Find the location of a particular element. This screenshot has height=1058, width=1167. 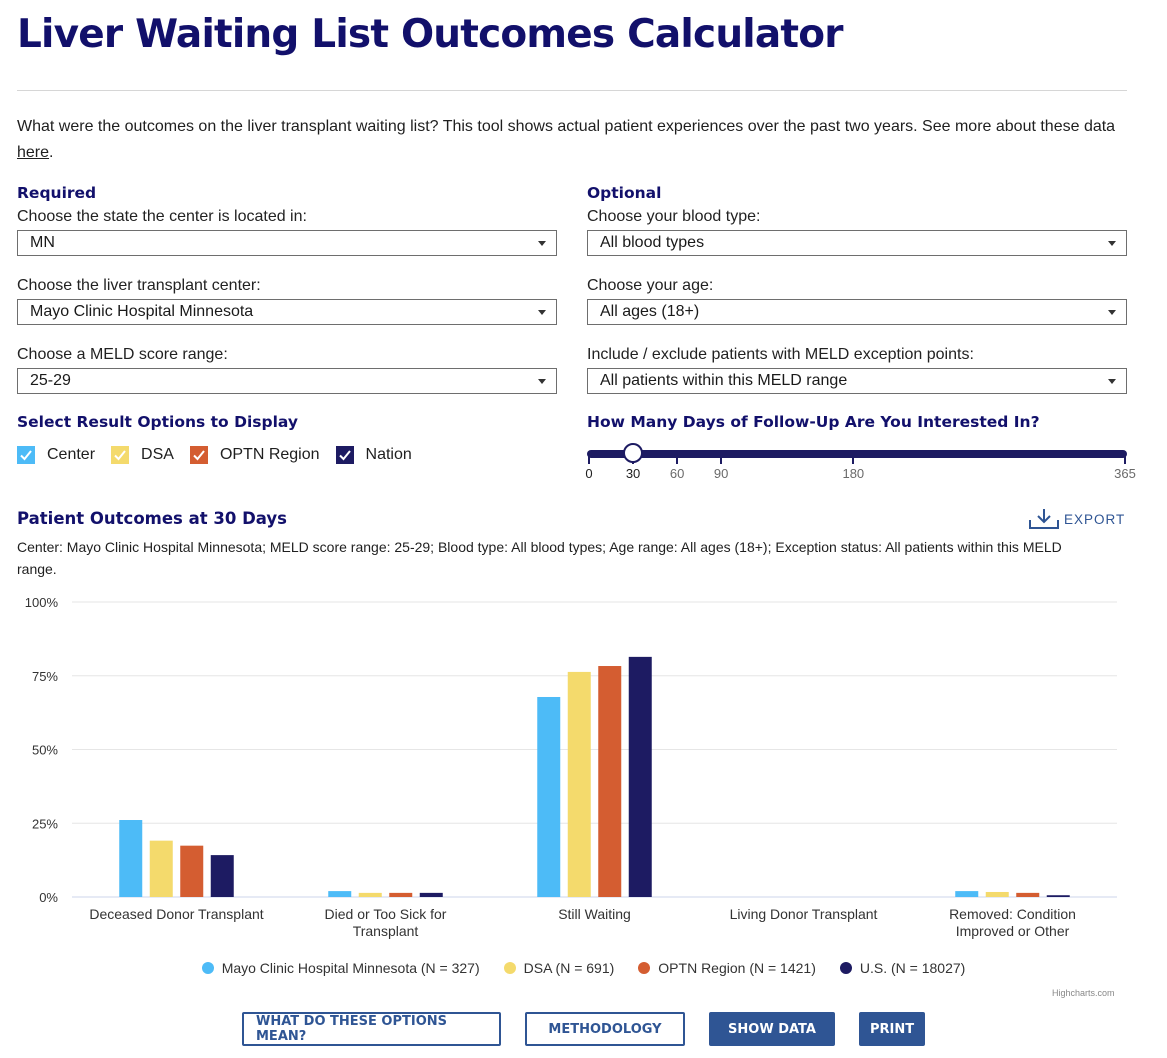

download-icon is located at coordinates (1044, 519).